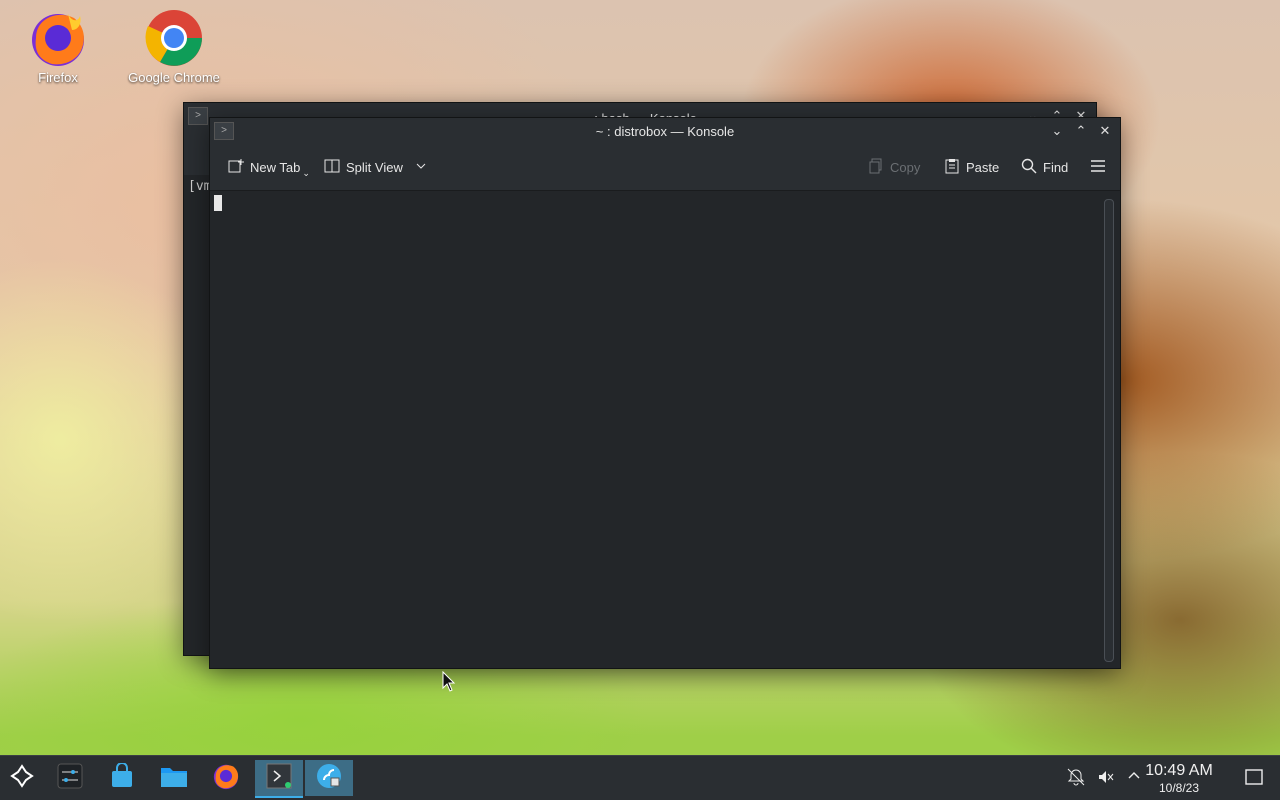 This screenshot has height=800, width=1280. I want to click on split-view-icon, so click(332, 167).